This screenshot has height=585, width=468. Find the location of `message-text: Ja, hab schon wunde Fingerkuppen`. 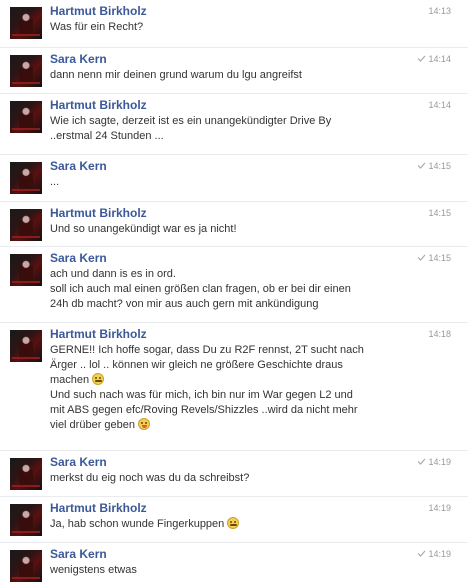

message-text: Ja, hab schon wunde Fingerkuppen is located at coordinates (253, 524).